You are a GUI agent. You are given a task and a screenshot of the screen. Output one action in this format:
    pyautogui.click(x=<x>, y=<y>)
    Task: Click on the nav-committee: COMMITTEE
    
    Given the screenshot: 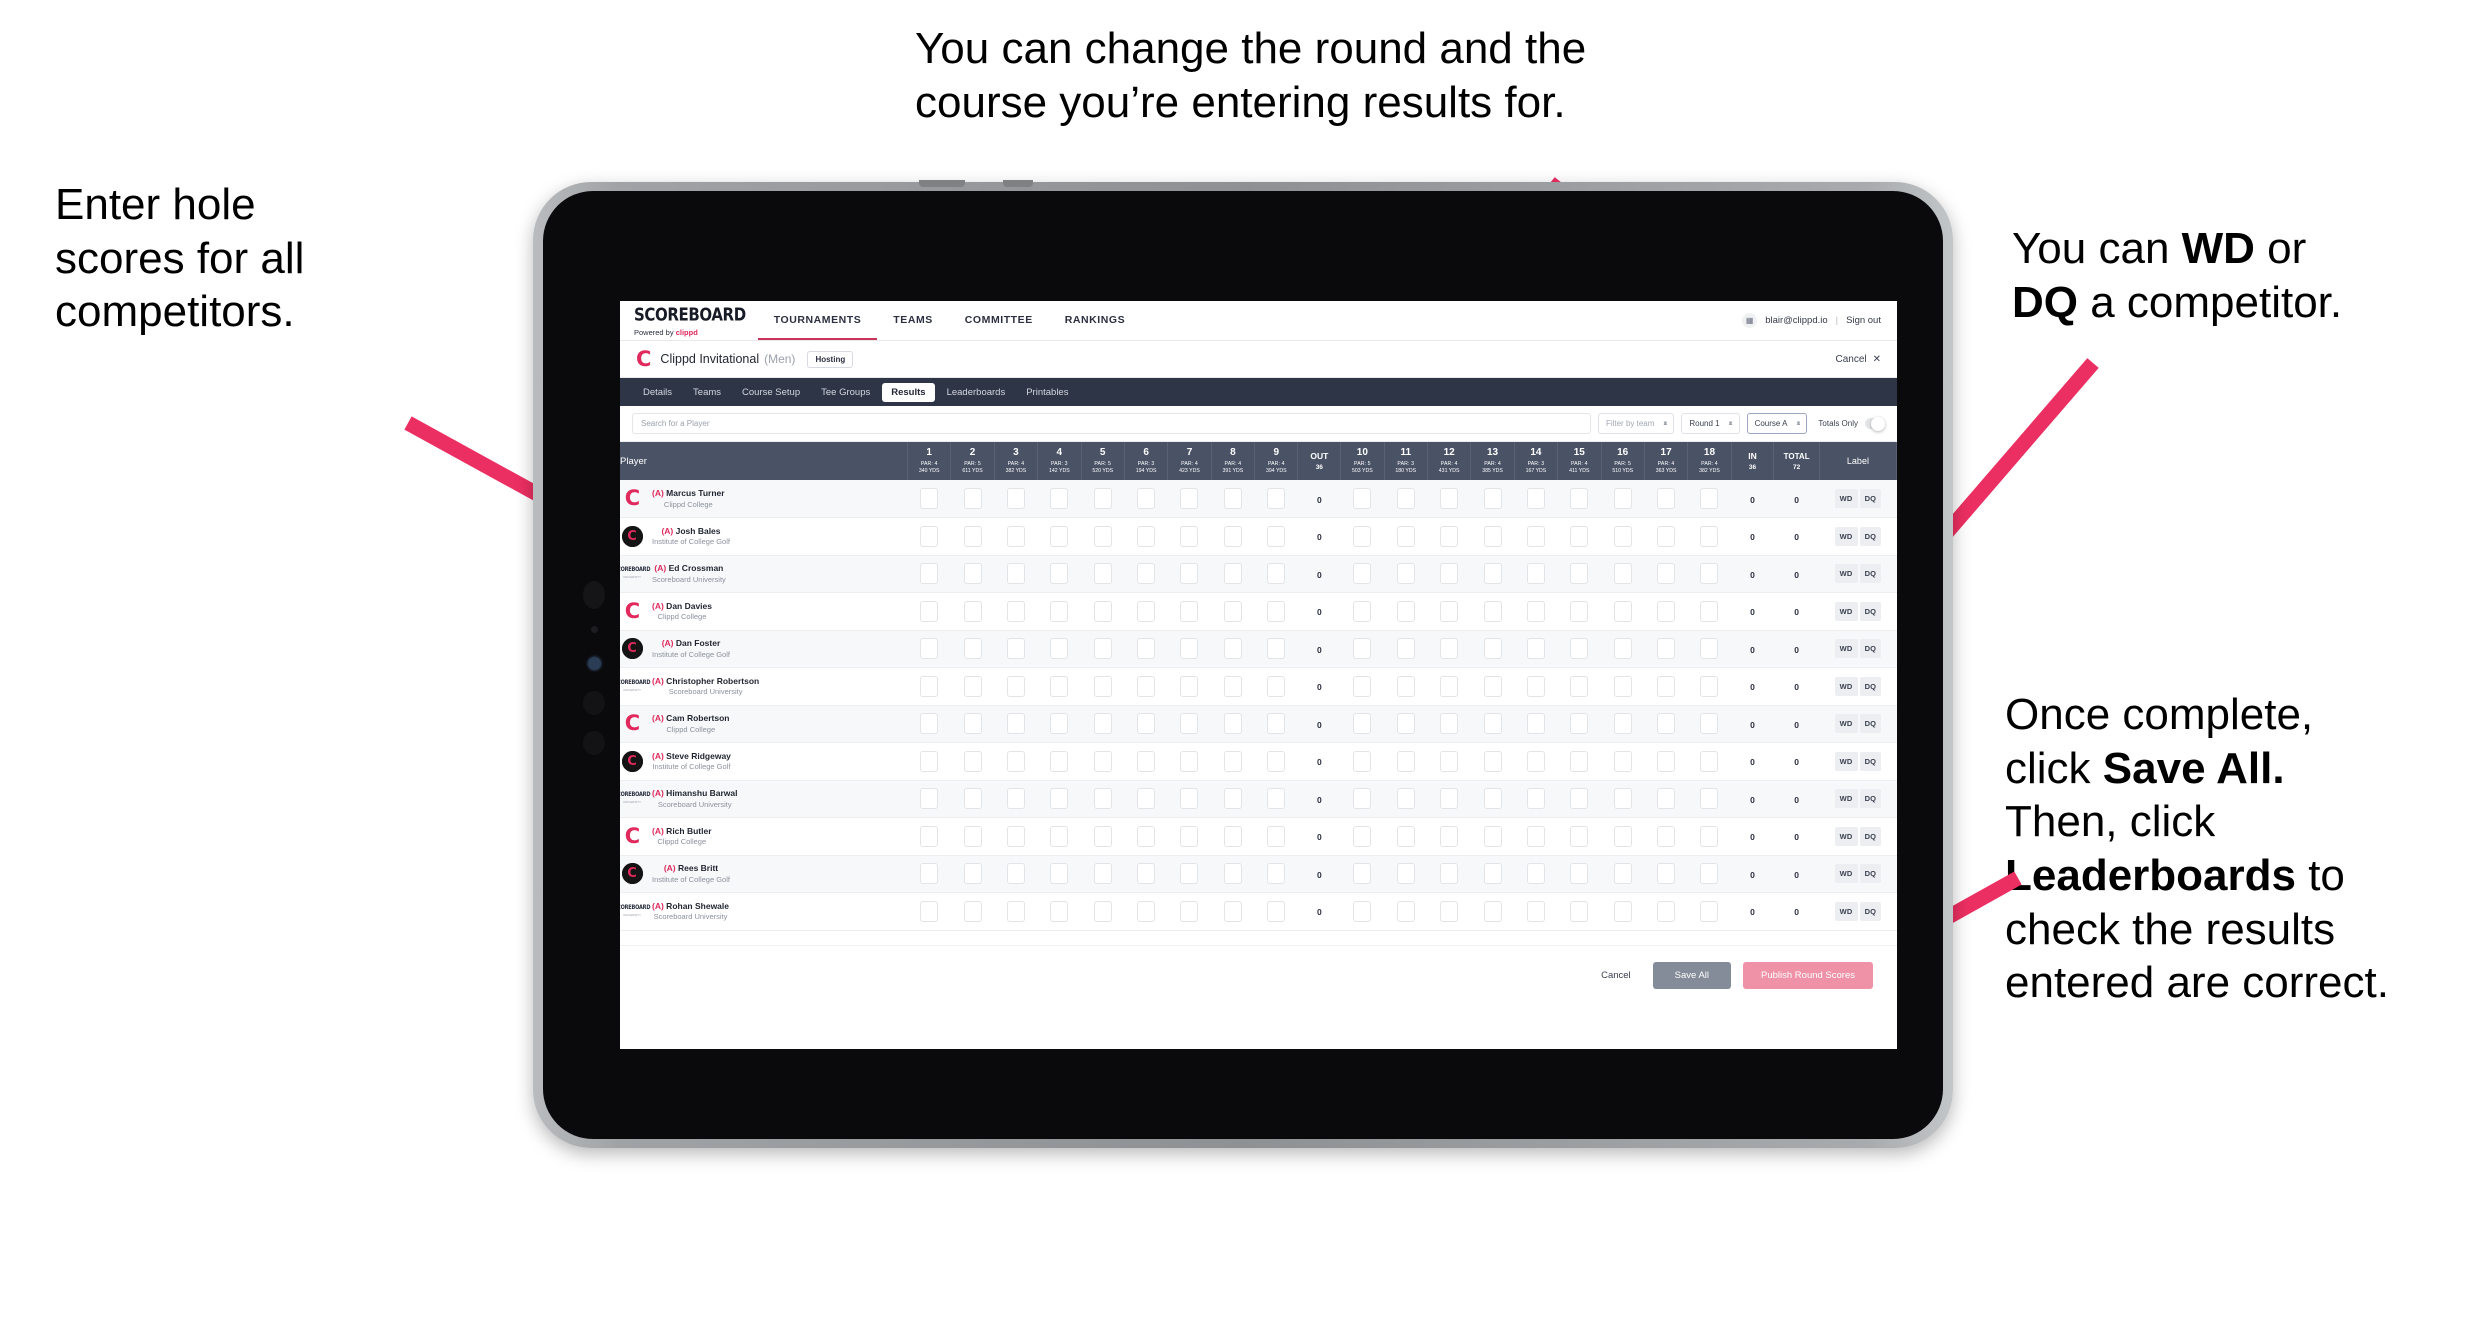 What is the action you would take?
    pyautogui.click(x=999, y=320)
    